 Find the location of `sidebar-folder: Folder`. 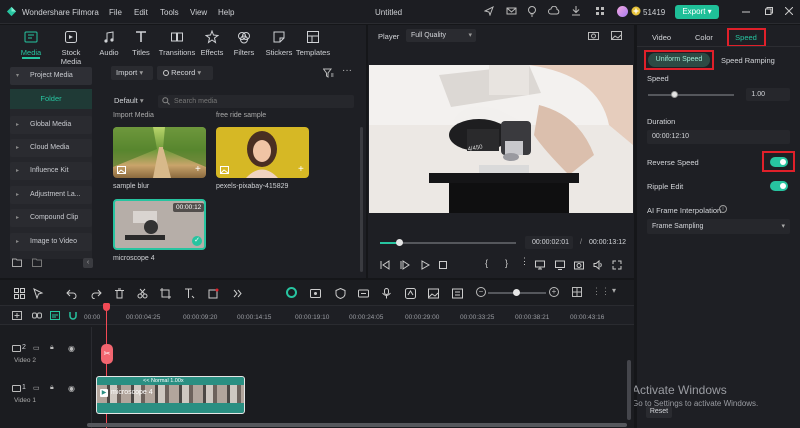

sidebar-folder: Folder is located at coordinates (51, 99).